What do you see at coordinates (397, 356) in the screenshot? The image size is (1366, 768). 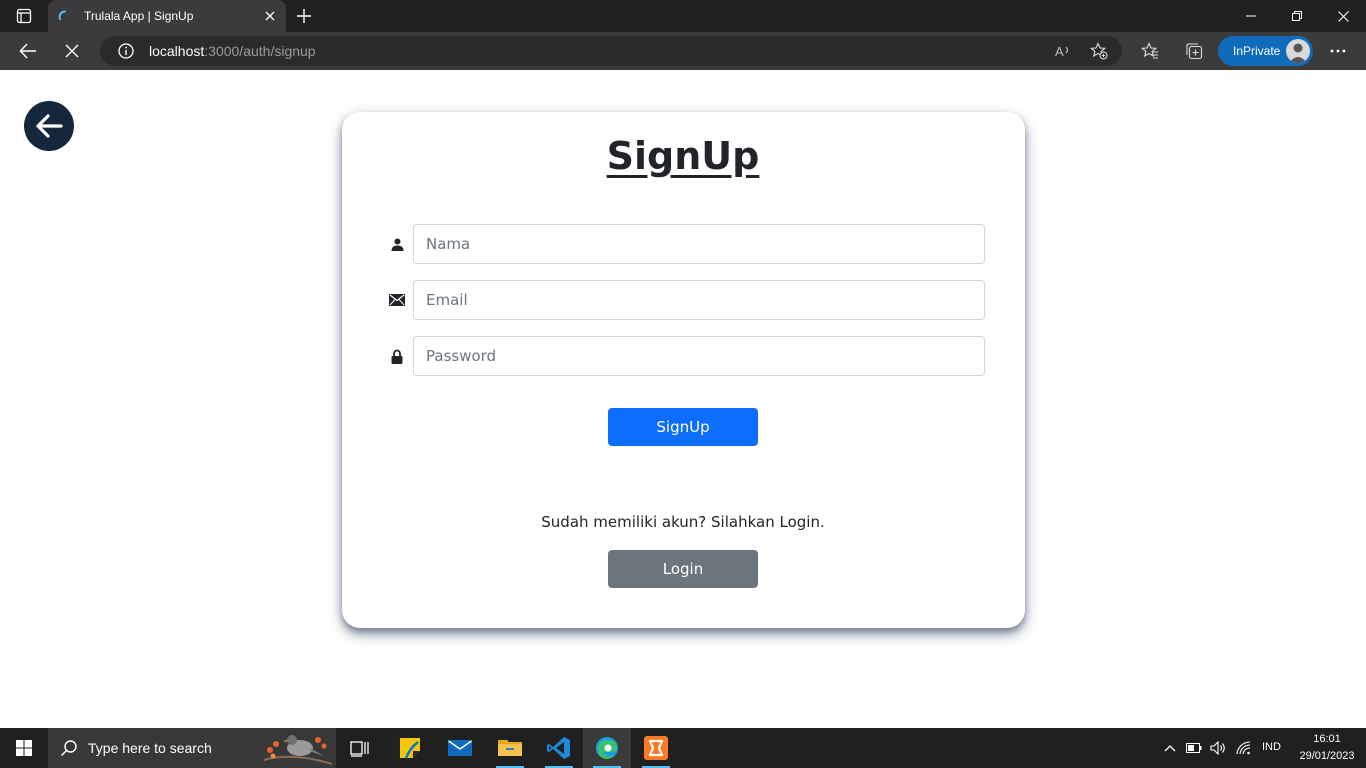 I see `lock-icon` at bounding box center [397, 356].